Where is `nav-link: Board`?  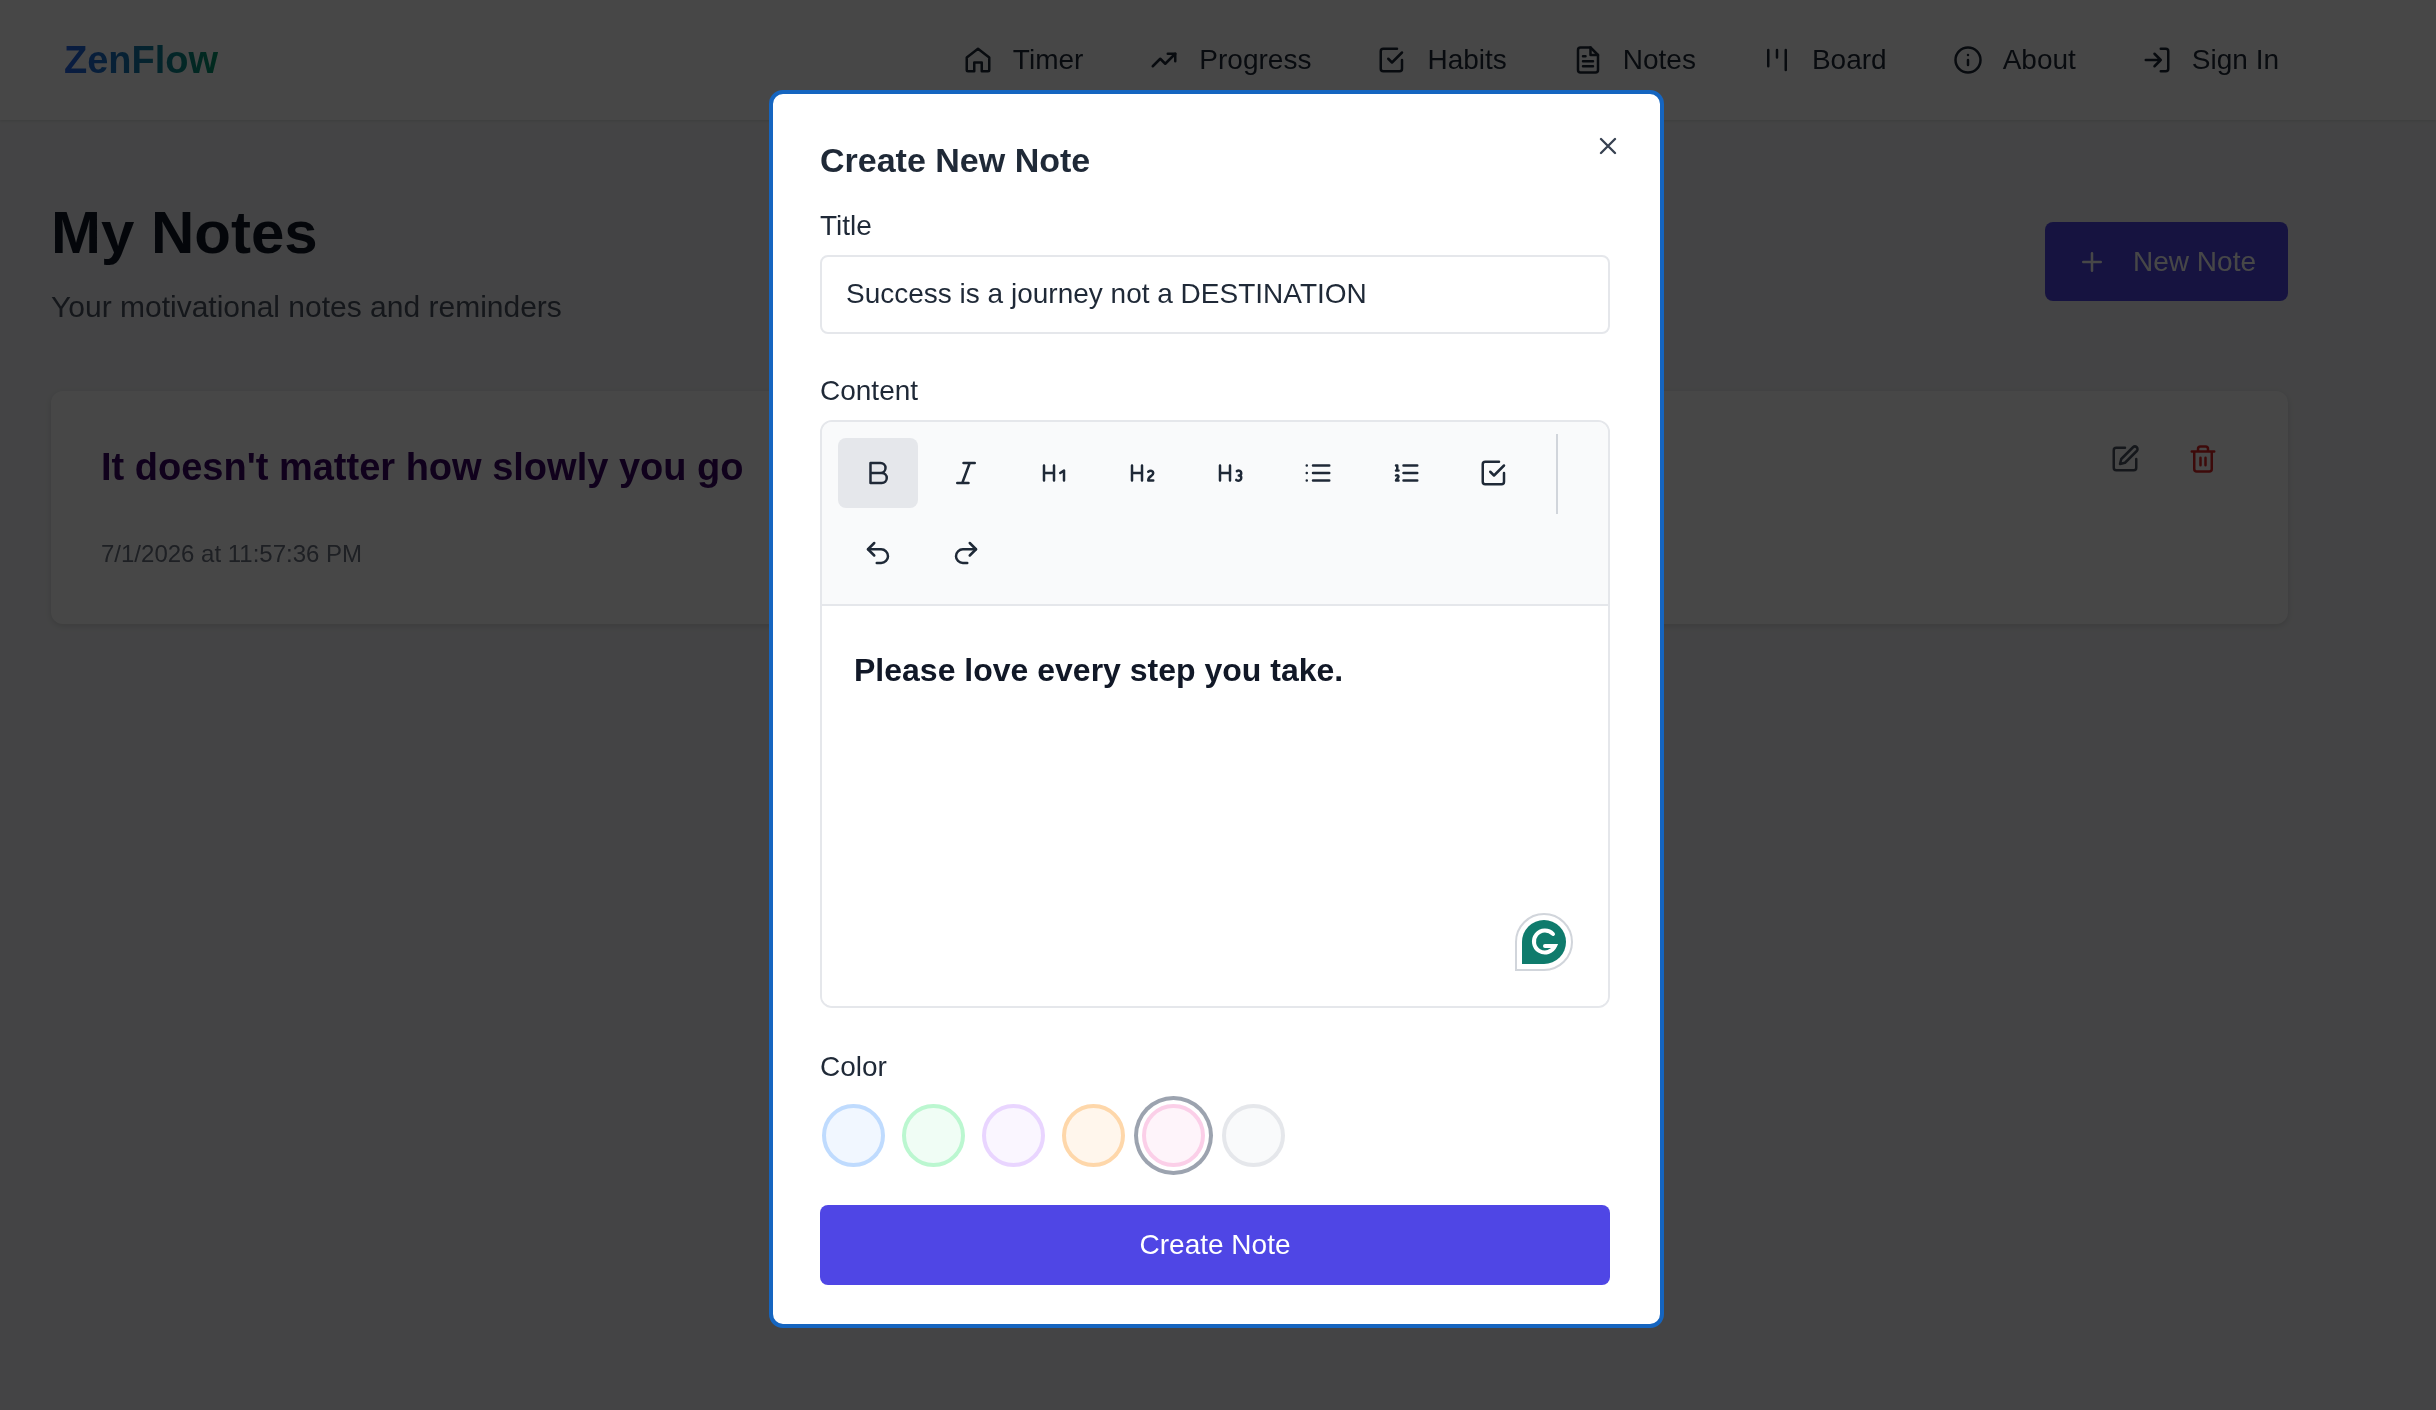
nav-link: Board is located at coordinates (1849, 60).